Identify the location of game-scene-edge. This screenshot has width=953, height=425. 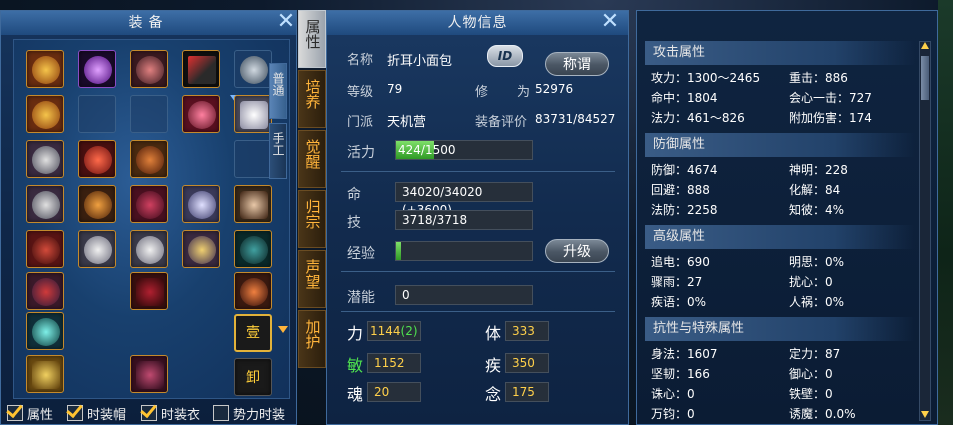
(945, 212).